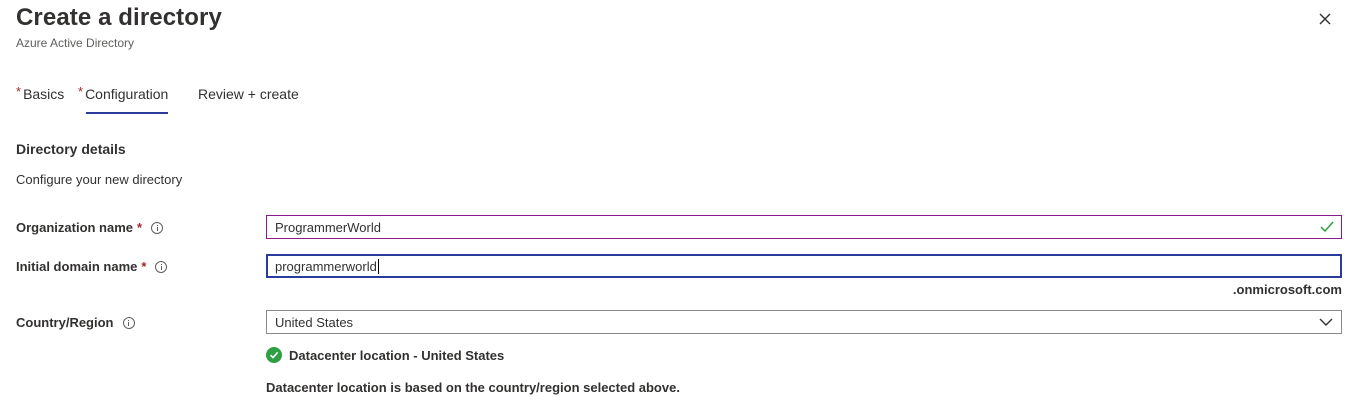 This screenshot has height=414, width=1351. I want to click on success-check-icon, so click(274, 355).